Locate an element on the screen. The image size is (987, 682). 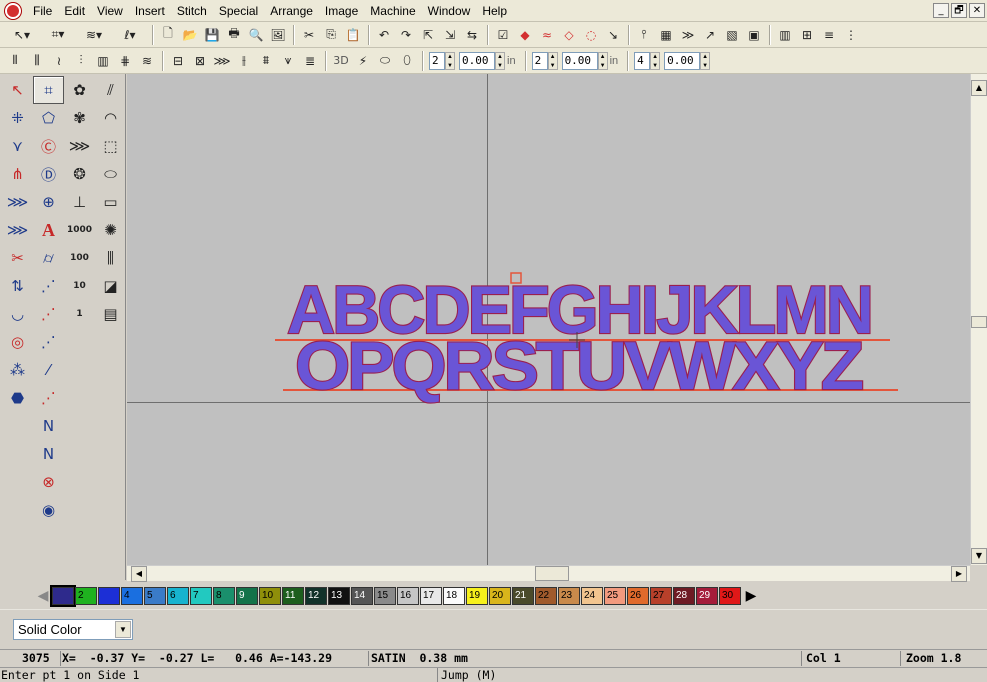
tool-palette-icon: ⇅ is located at coordinates (17, 286).